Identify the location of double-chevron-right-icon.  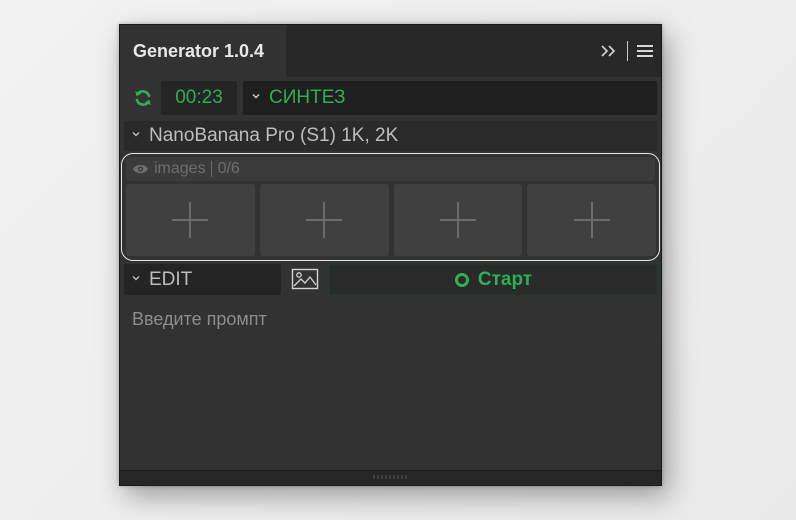
(609, 51).